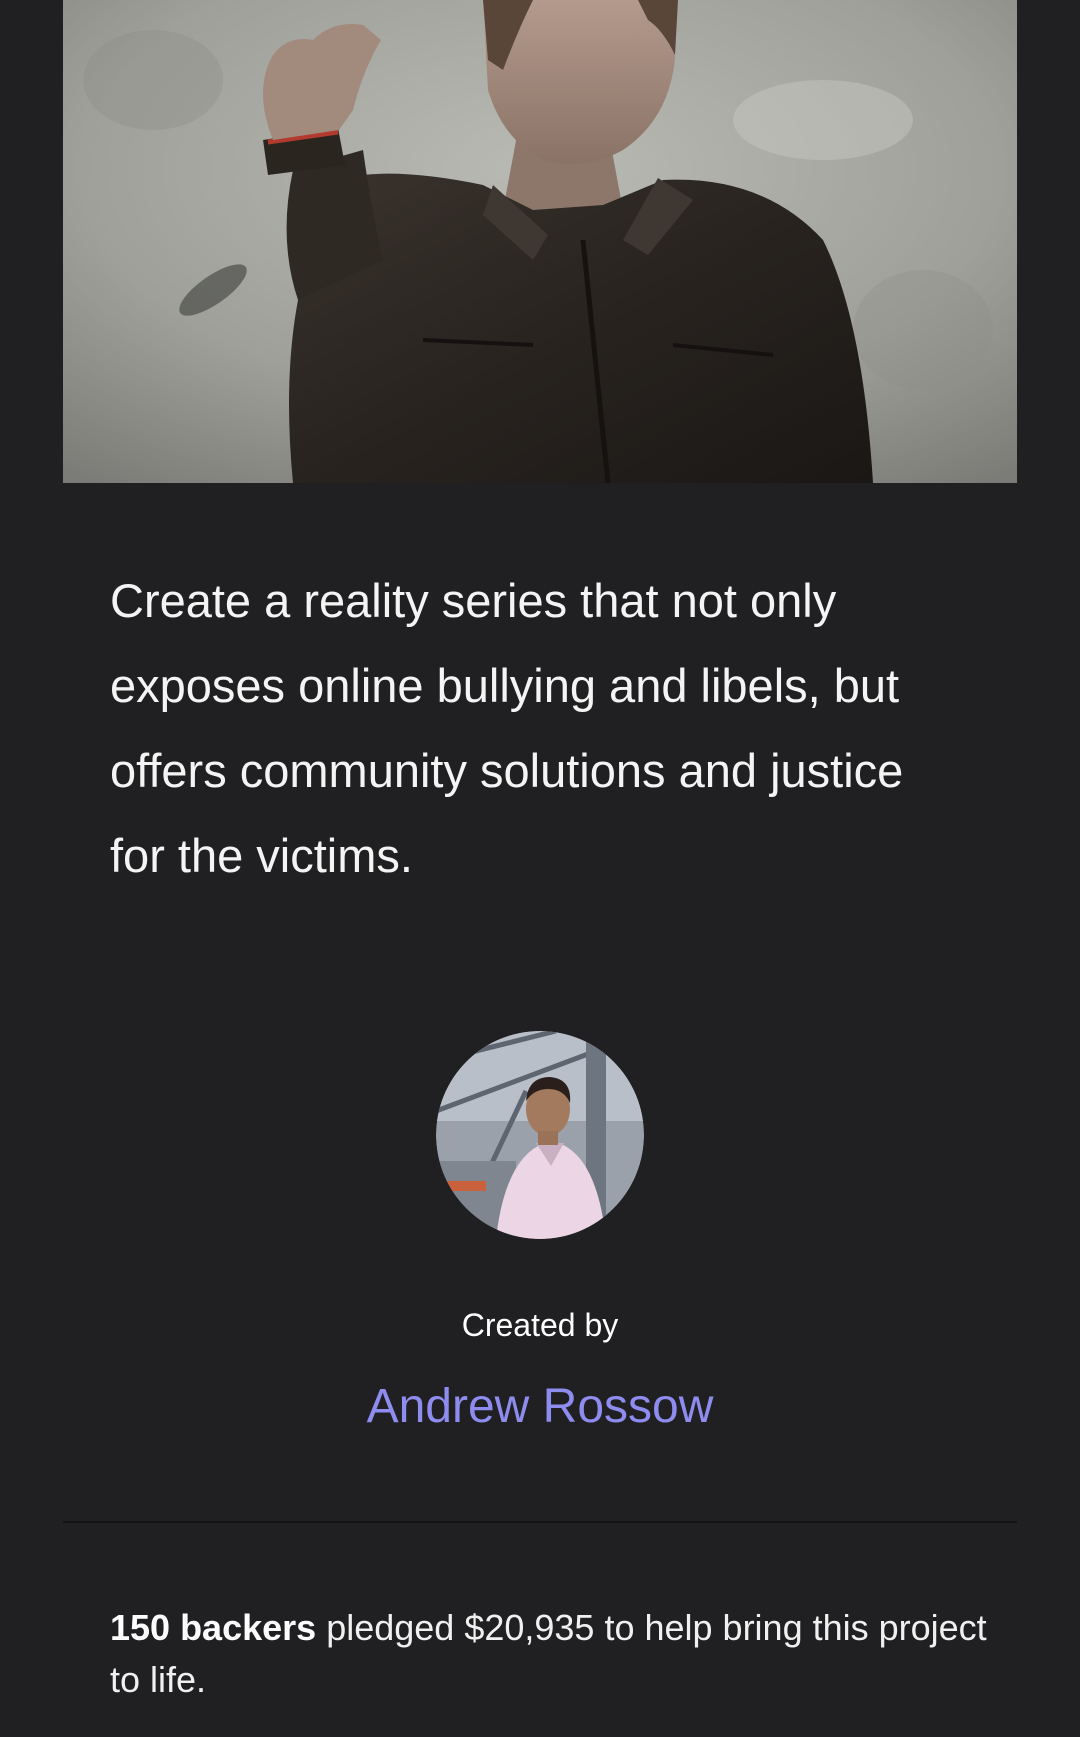 This screenshot has height=1737, width=1080. Describe the element at coordinates (540, 1325) in the screenshot. I see `created-by-label: Created by` at that location.